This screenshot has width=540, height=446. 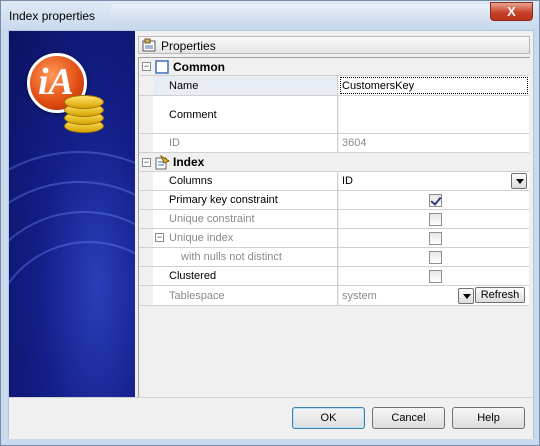 What do you see at coordinates (378, 86) in the screenshot?
I see `name-field: CustomersKey` at bounding box center [378, 86].